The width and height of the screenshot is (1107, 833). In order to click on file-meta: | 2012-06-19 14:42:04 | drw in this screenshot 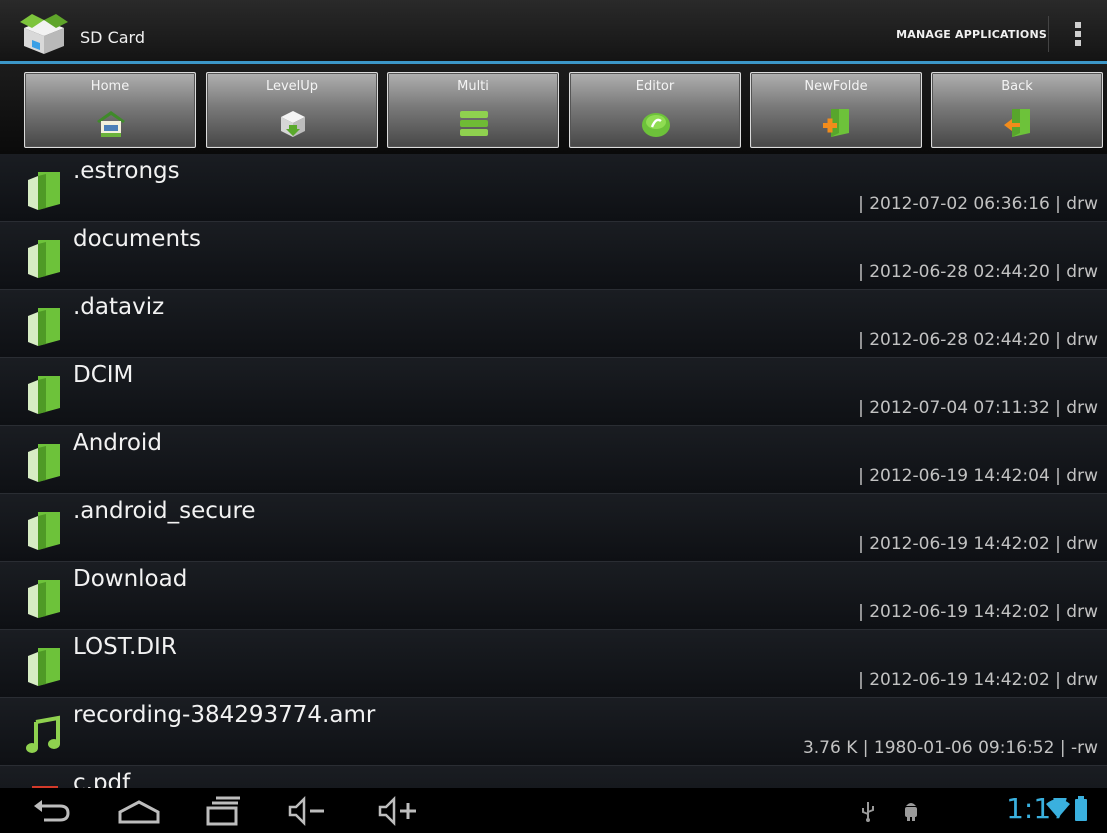, I will do `click(978, 476)`.